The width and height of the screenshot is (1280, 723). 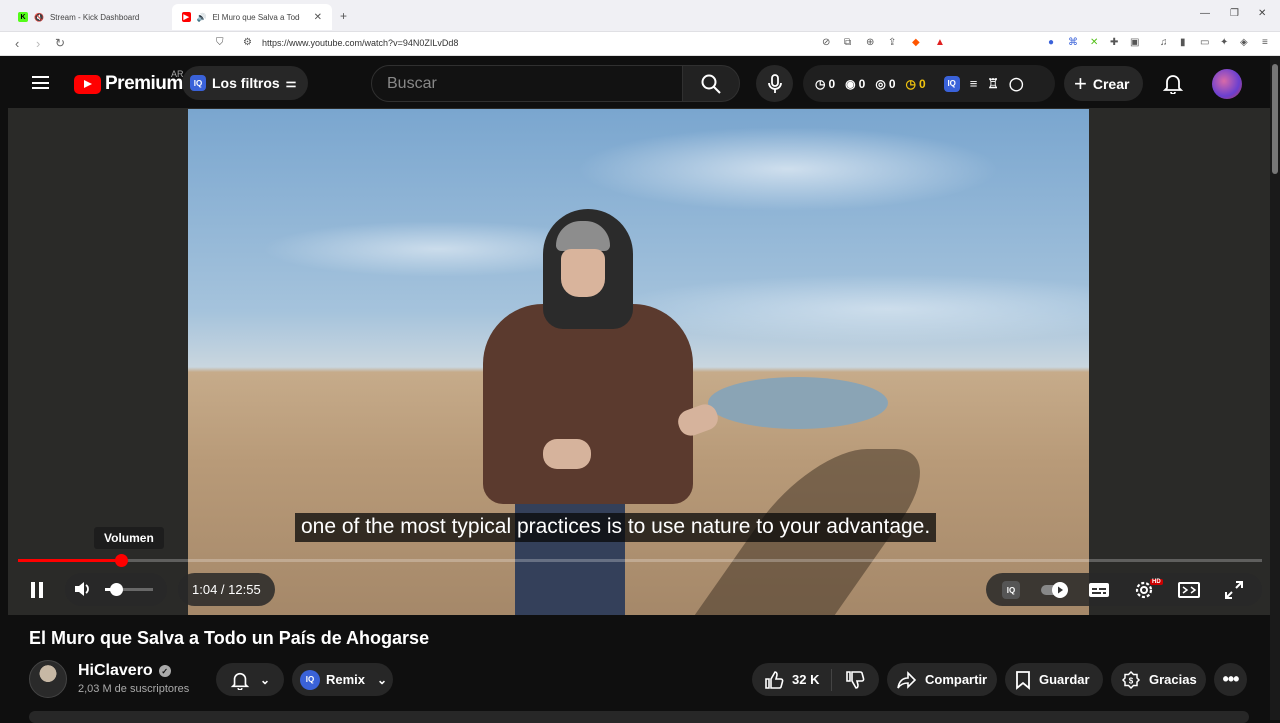 What do you see at coordinates (1114, 42) in the screenshot?
I see `extensions-puzzle-icon: ✚` at bounding box center [1114, 42].